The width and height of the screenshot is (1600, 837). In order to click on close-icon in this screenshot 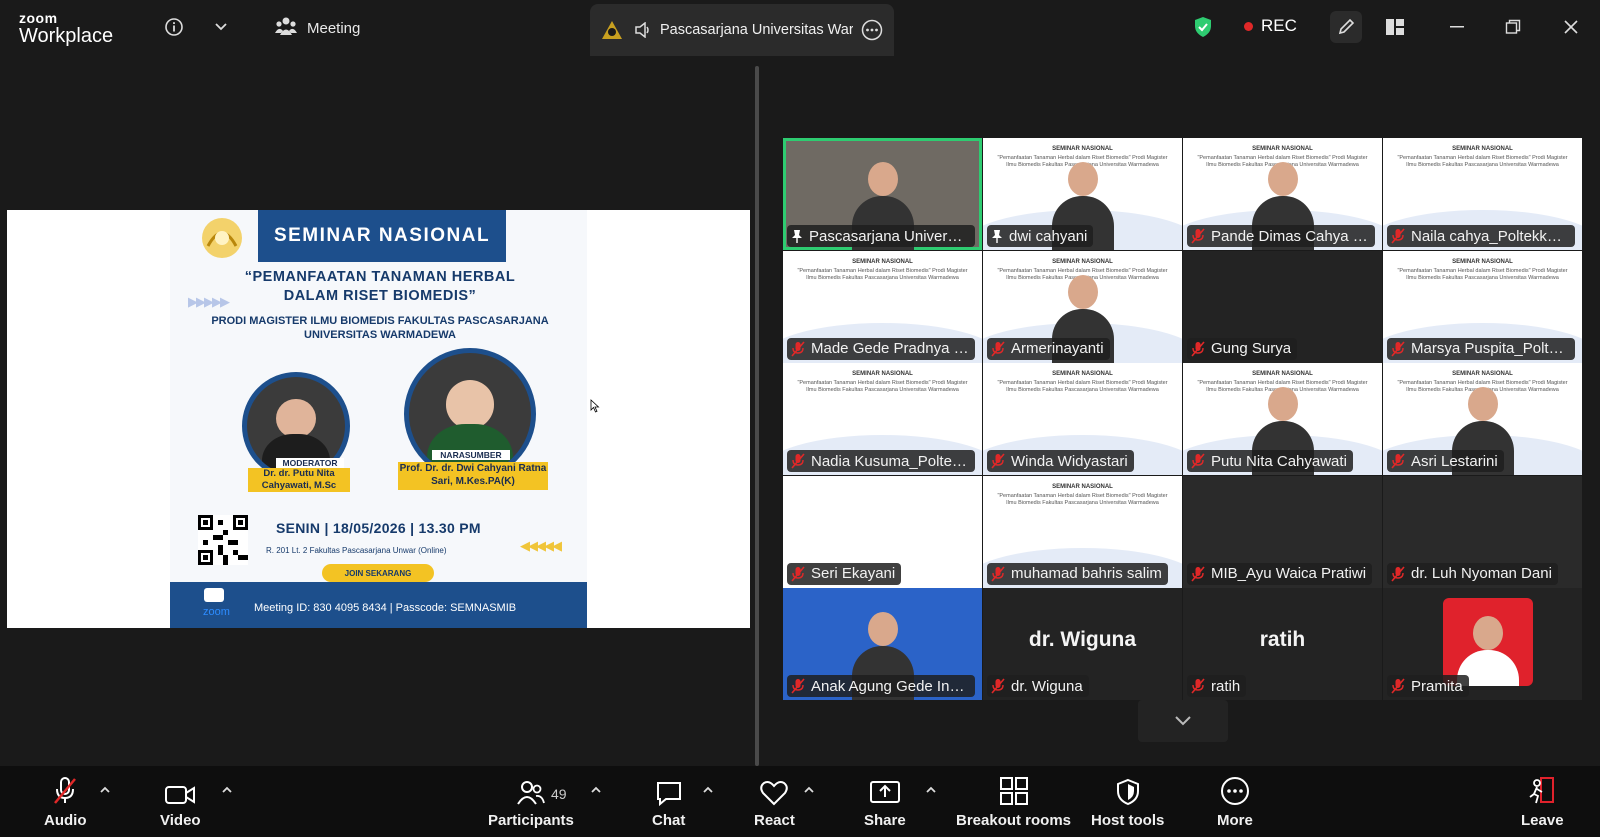, I will do `click(1571, 27)`.